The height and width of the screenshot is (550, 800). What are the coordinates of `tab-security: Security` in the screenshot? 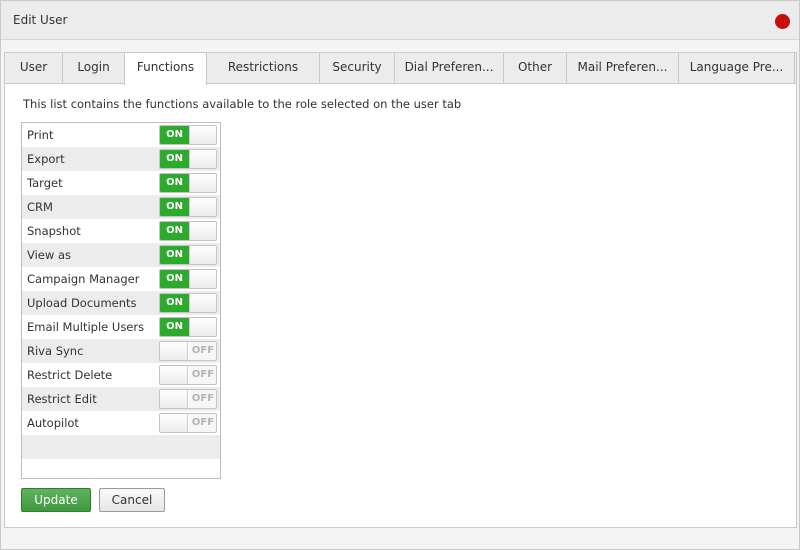 It's located at (357, 68).